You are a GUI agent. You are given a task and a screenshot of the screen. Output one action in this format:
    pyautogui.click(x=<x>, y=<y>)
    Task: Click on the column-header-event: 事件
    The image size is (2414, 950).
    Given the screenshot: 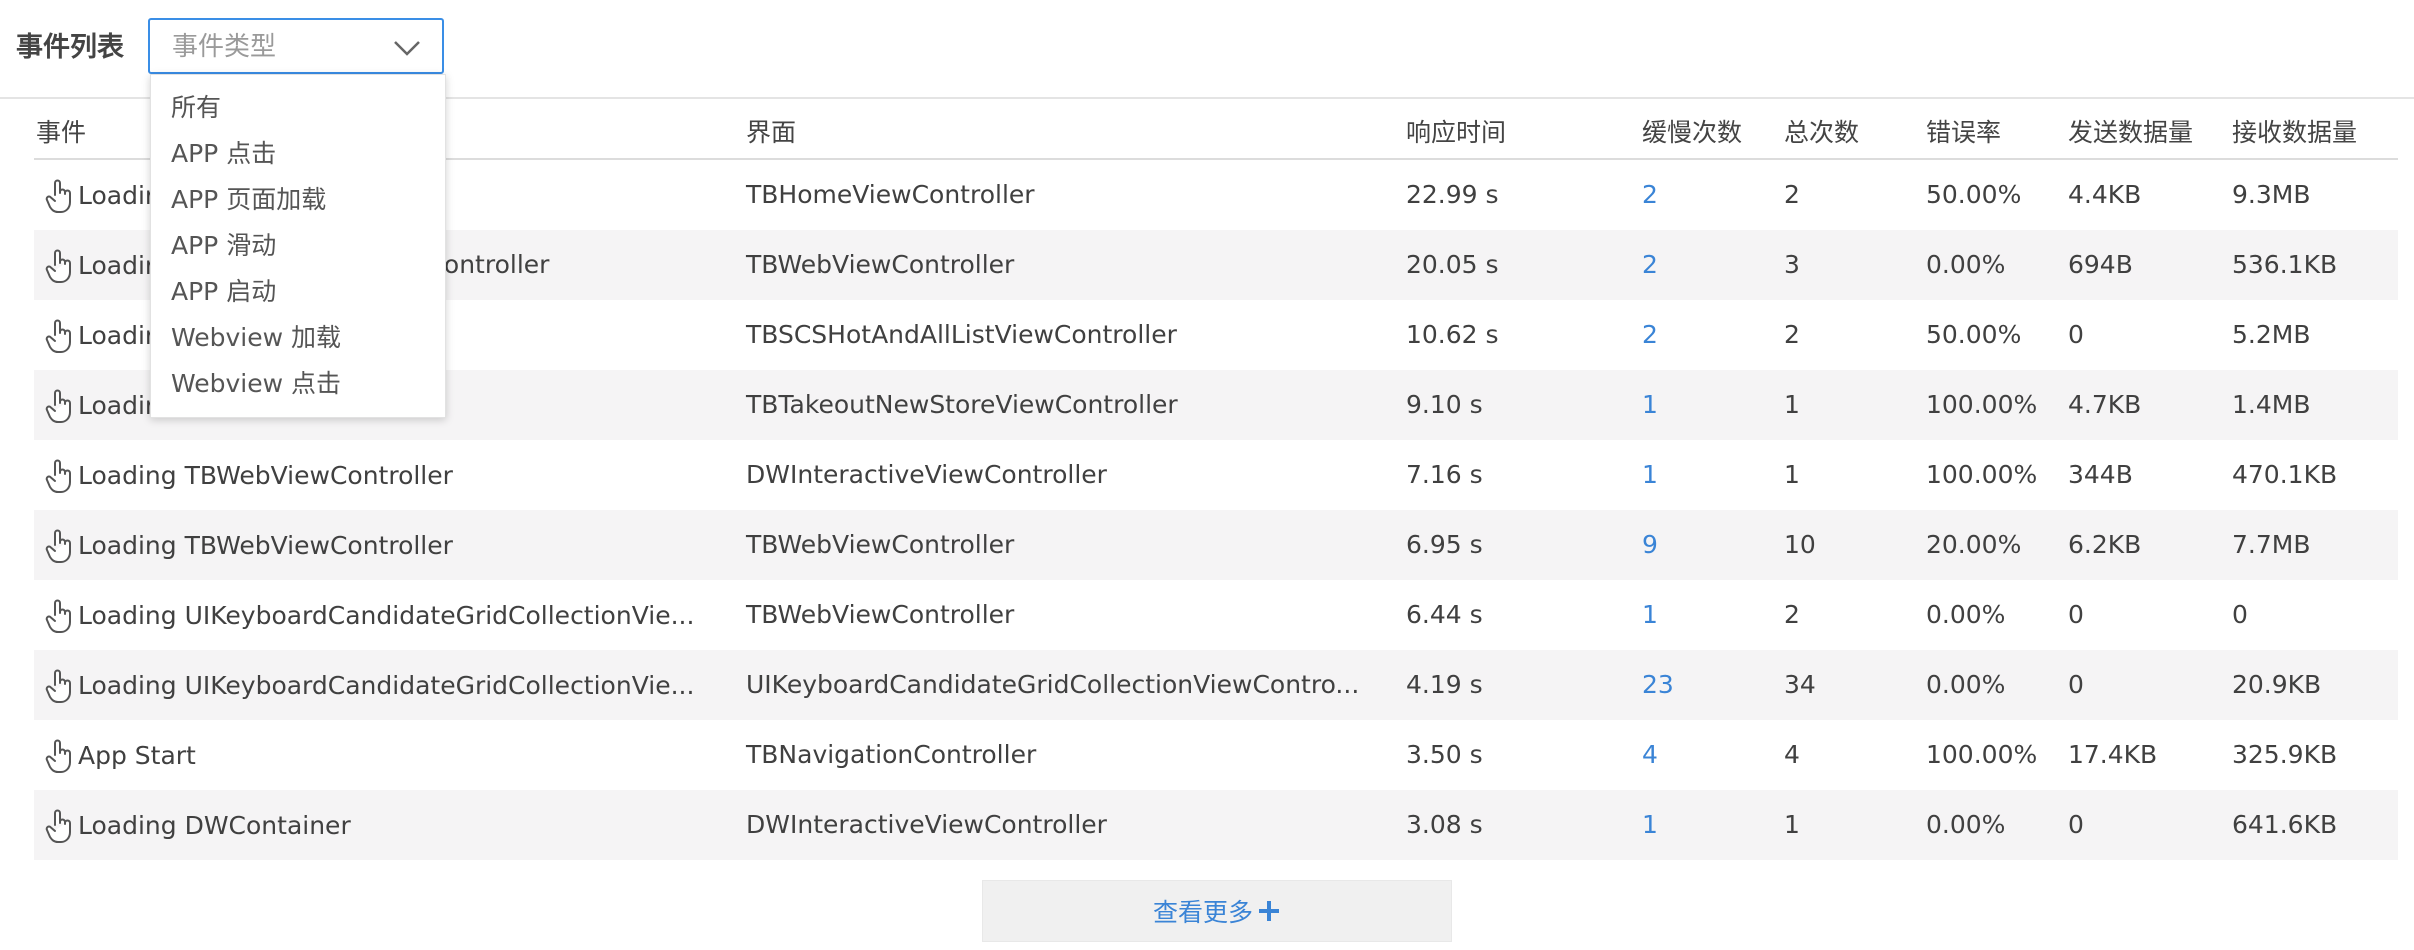 What is the action you would take?
    pyautogui.click(x=61, y=133)
    